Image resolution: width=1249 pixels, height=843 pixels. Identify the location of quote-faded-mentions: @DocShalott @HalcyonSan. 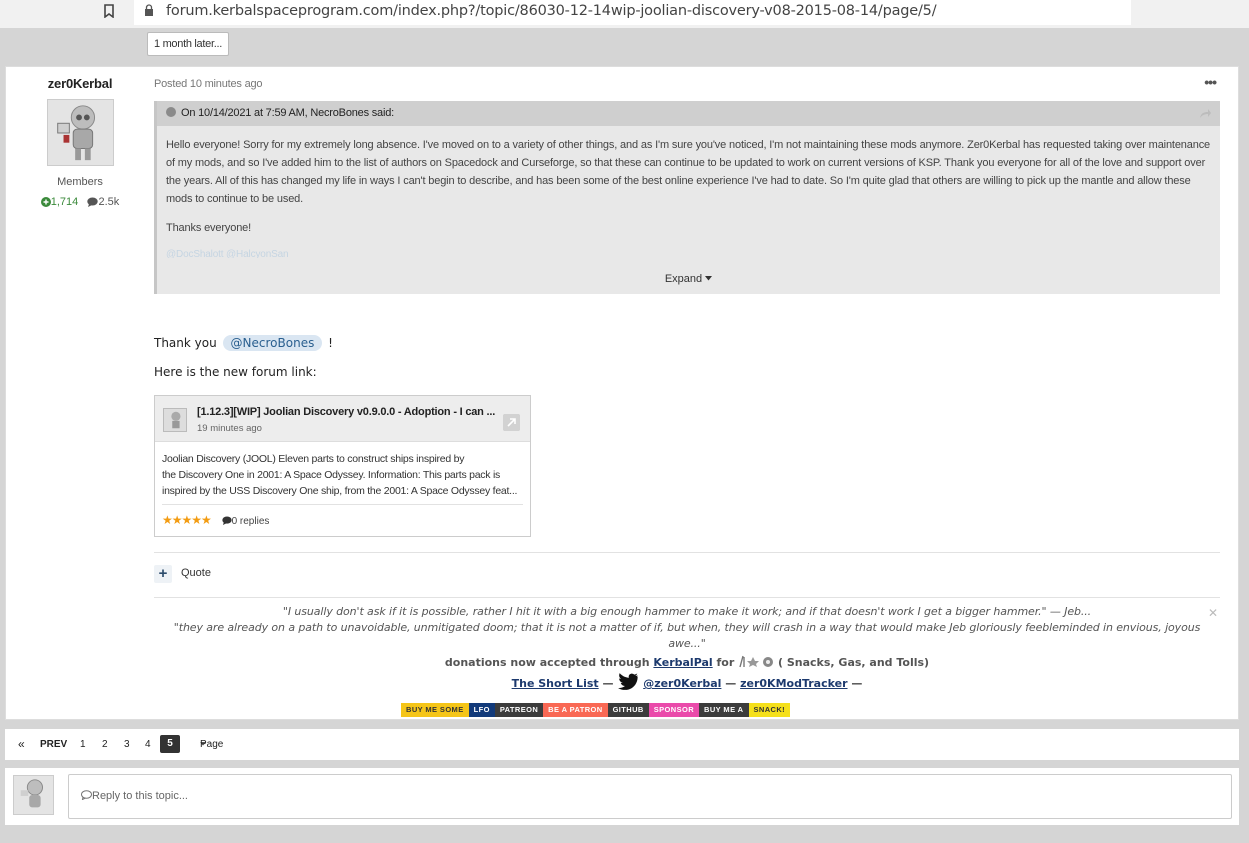
(227, 253).